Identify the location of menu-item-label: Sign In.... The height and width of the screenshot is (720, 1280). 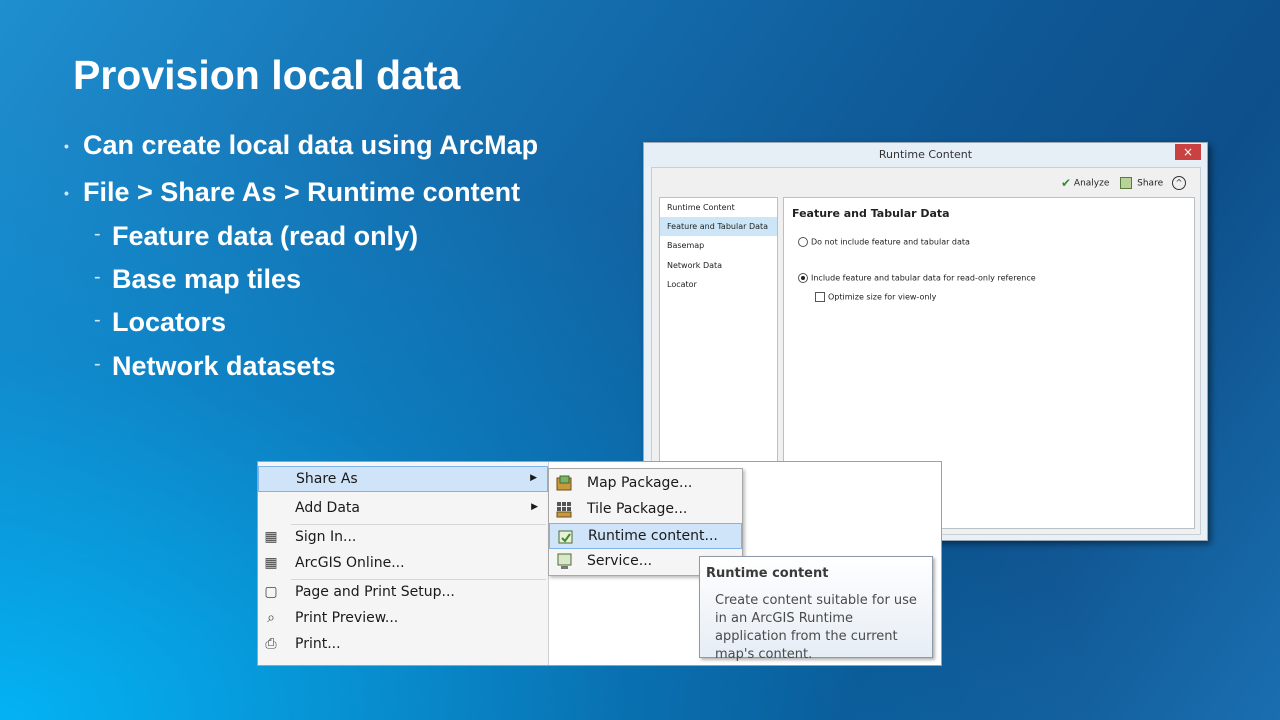
(326, 537).